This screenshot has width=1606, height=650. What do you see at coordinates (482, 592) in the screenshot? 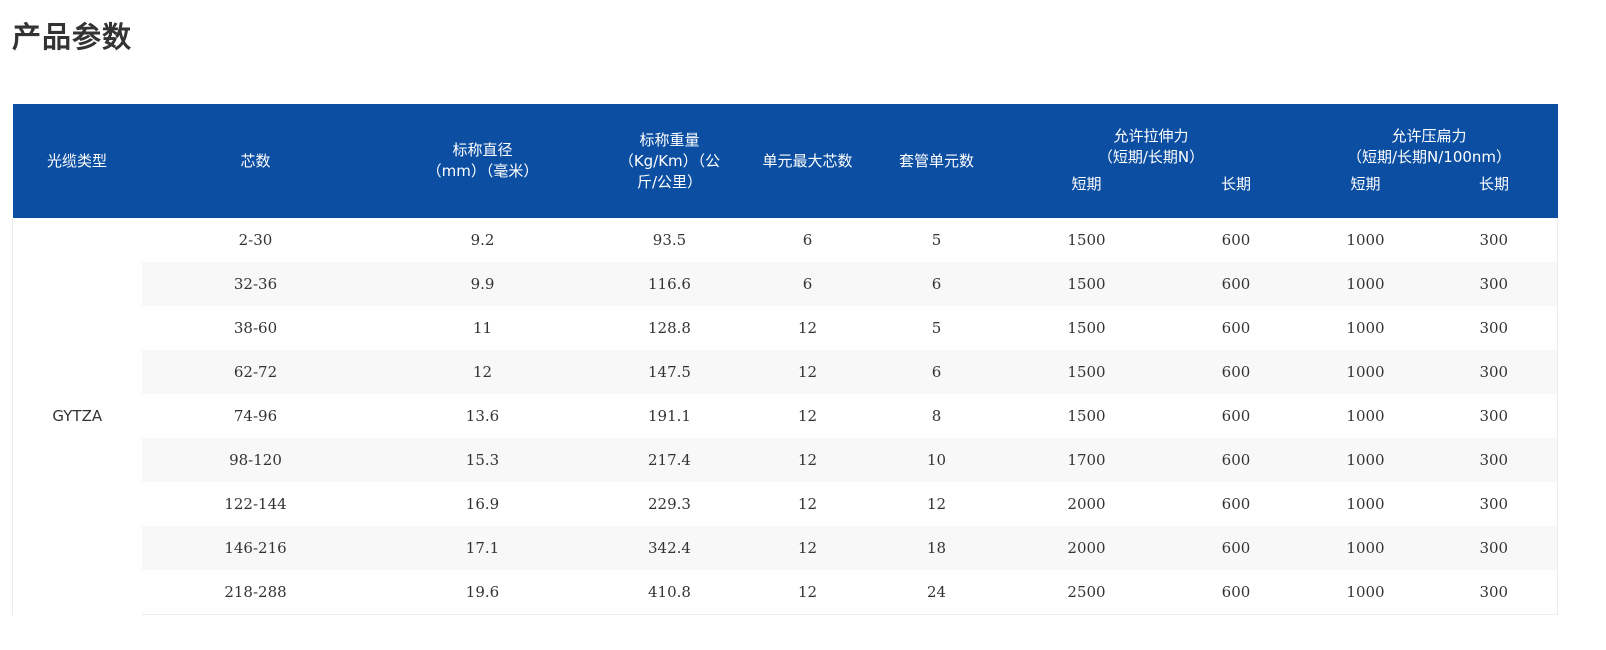
I see `cell-diameter: 19.6` at bounding box center [482, 592].